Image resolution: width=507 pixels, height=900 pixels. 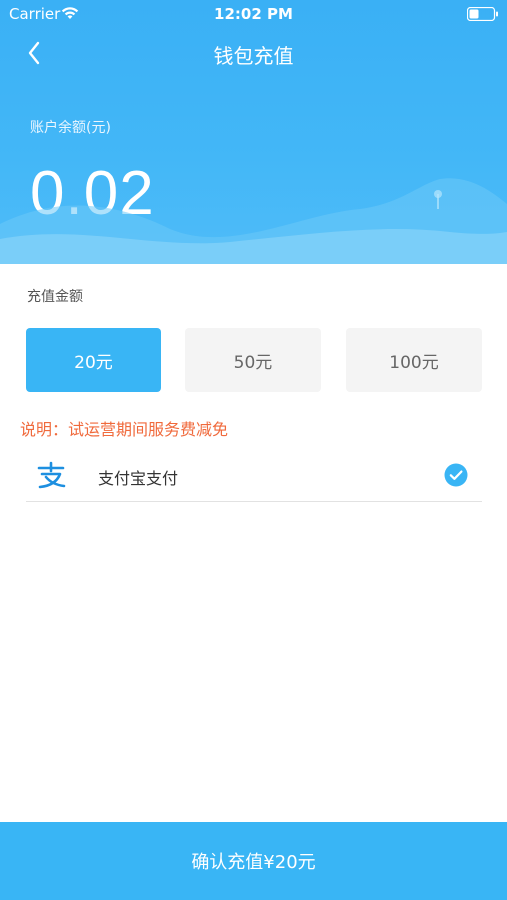 I want to click on hills-decoration, so click(x=253, y=221).